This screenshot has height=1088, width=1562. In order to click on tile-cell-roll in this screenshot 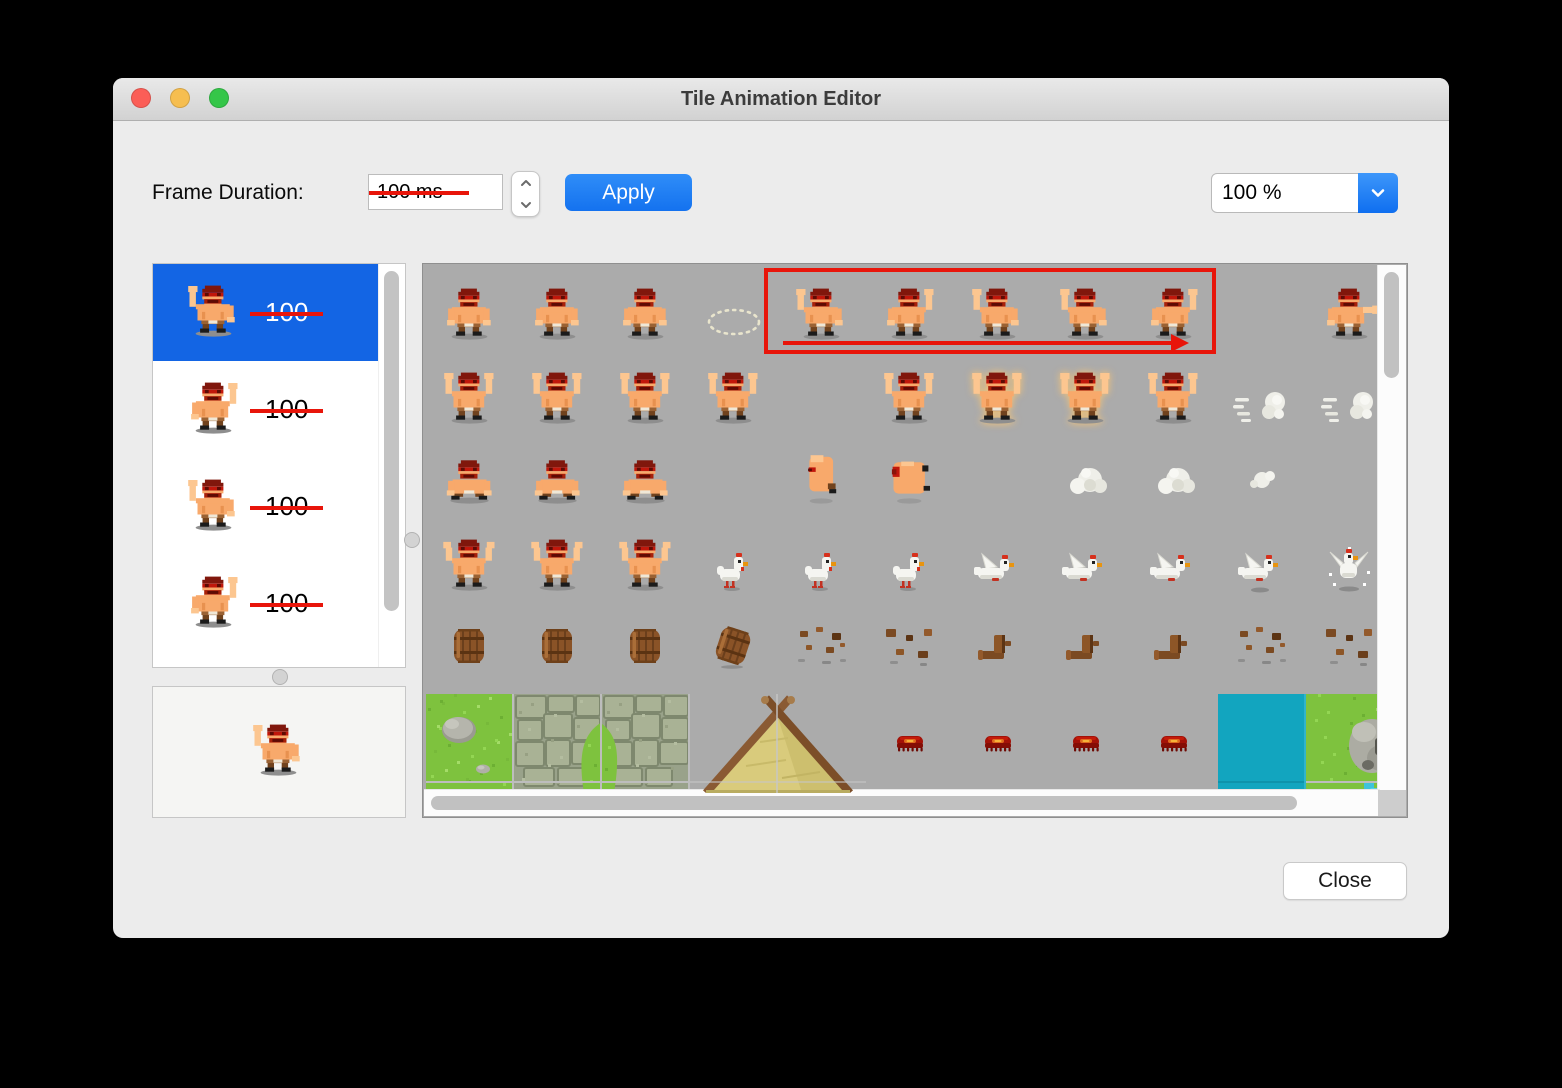, I will do `click(910, 480)`.